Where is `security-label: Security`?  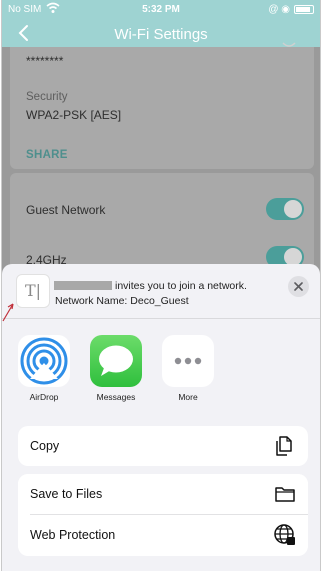
security-label: Security is located at coordinates (47, 97).